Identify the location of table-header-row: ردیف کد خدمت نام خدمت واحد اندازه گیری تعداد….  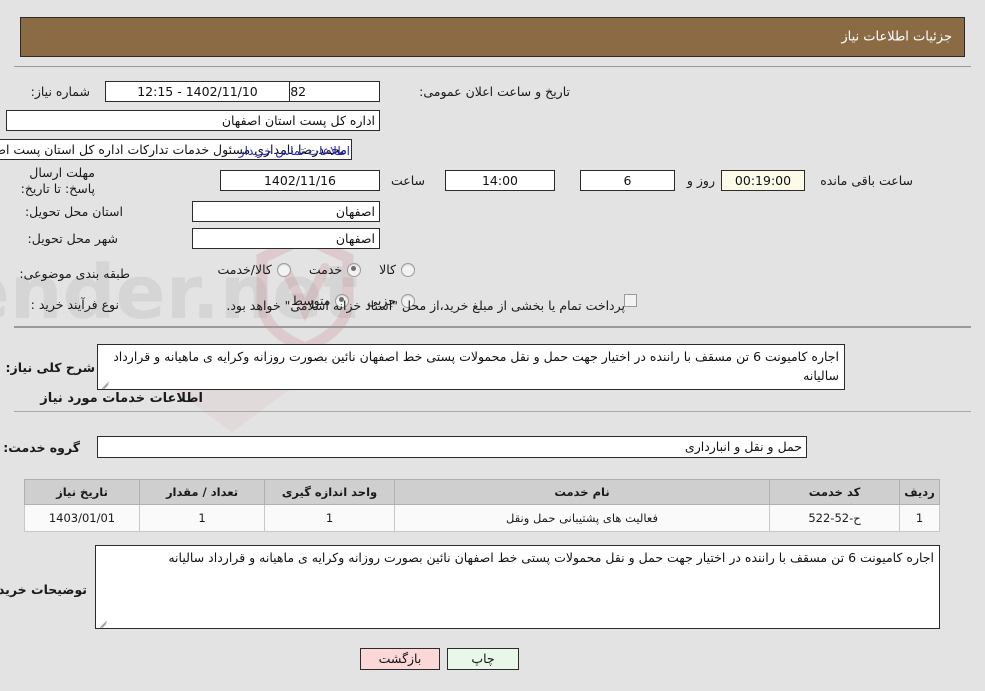
(482, 492).